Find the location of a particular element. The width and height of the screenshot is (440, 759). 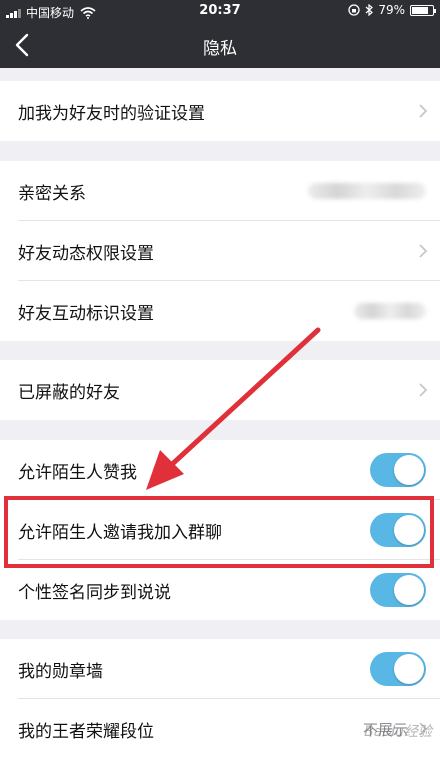

bluetooth-icon is located at coordinates (369, 10).